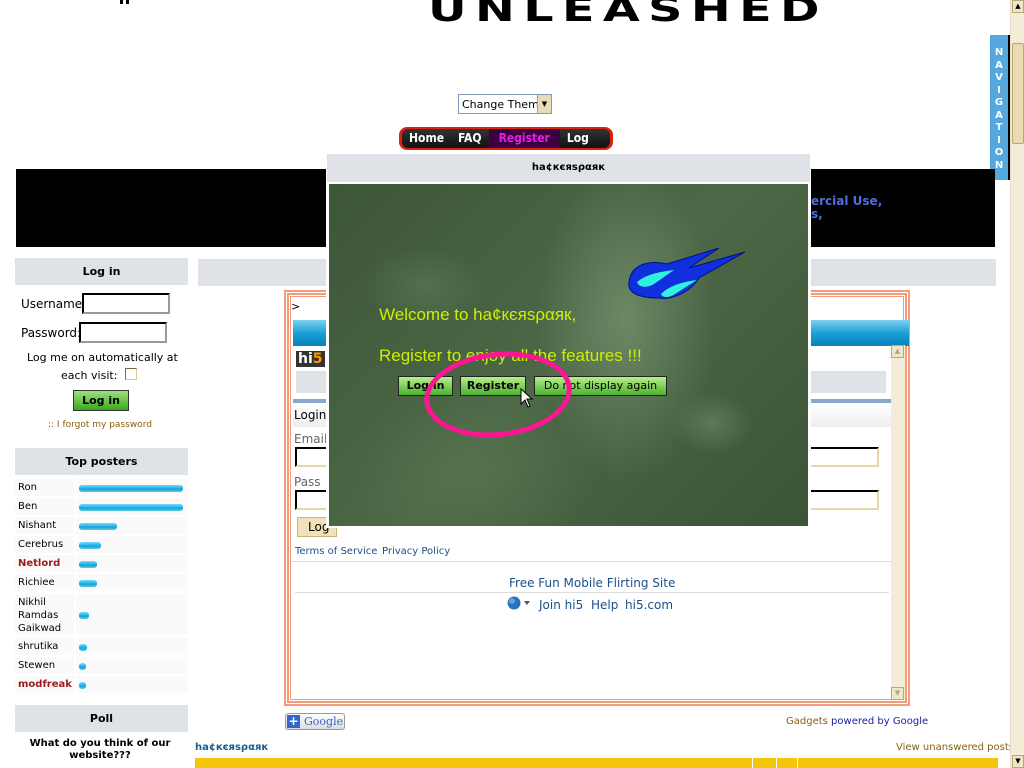 The height and width of the screenshot is (768, 1024). What do you see at coordinates (416, 551) in the screenshot?
I see `privacy-link: Privacy Policy` at bounding box center [416, 551].